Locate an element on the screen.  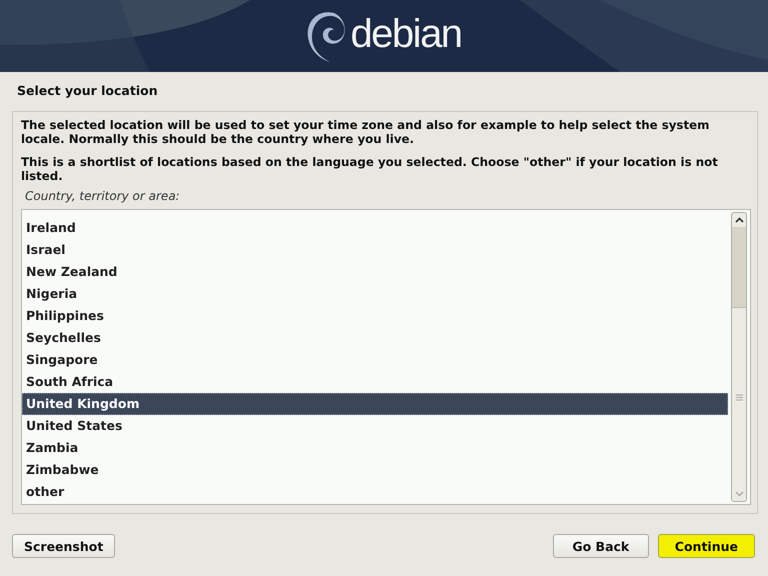
logo-text: debian is located at coordinates (406, 34).